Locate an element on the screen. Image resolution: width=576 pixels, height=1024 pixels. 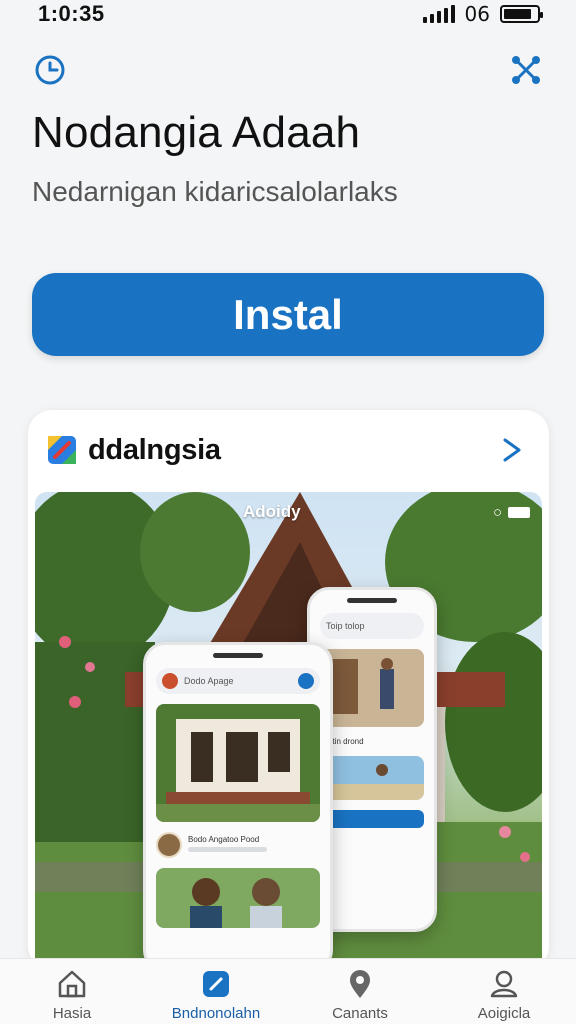
tab-label: Hasia is located at coordinates (72, 1013).